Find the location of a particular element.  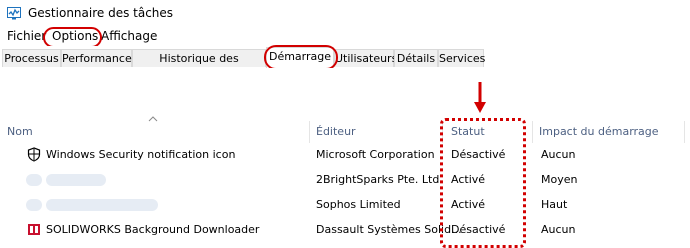

window-title: Gestionnaire des tâches is located at coordinates (101, 13).